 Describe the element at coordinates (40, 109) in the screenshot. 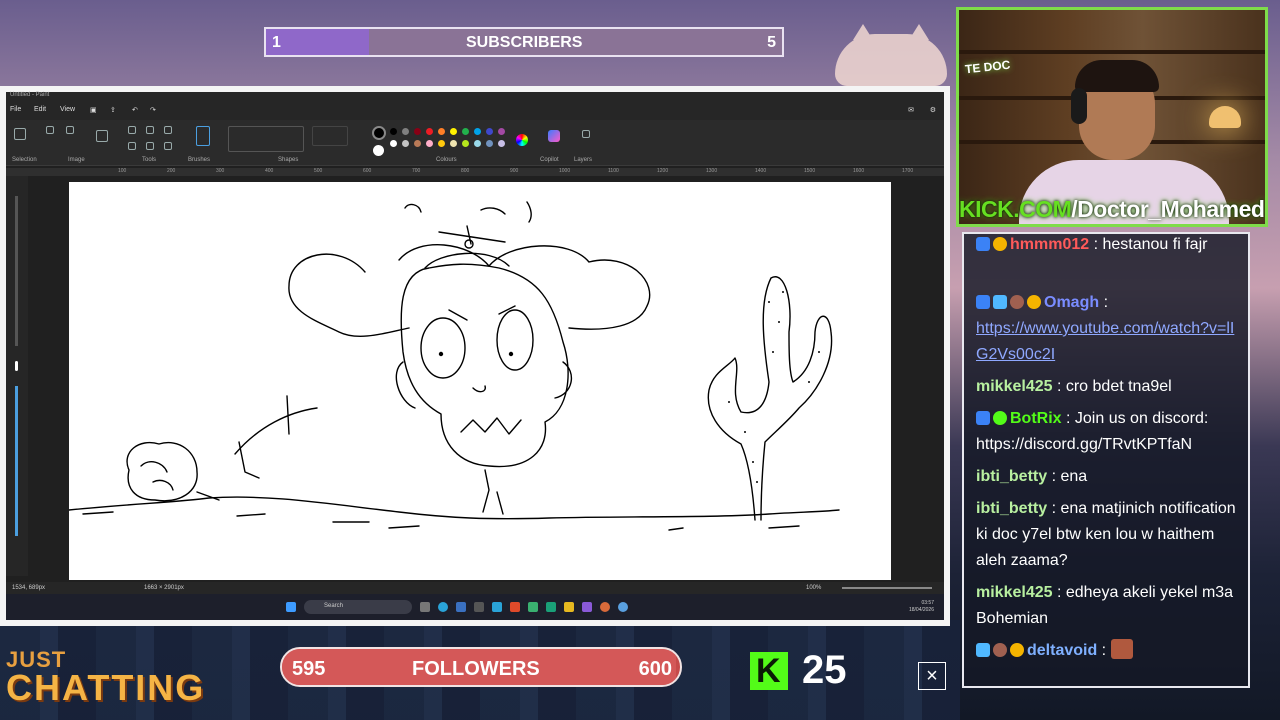

I see `menu-edit: Edit` at that location.